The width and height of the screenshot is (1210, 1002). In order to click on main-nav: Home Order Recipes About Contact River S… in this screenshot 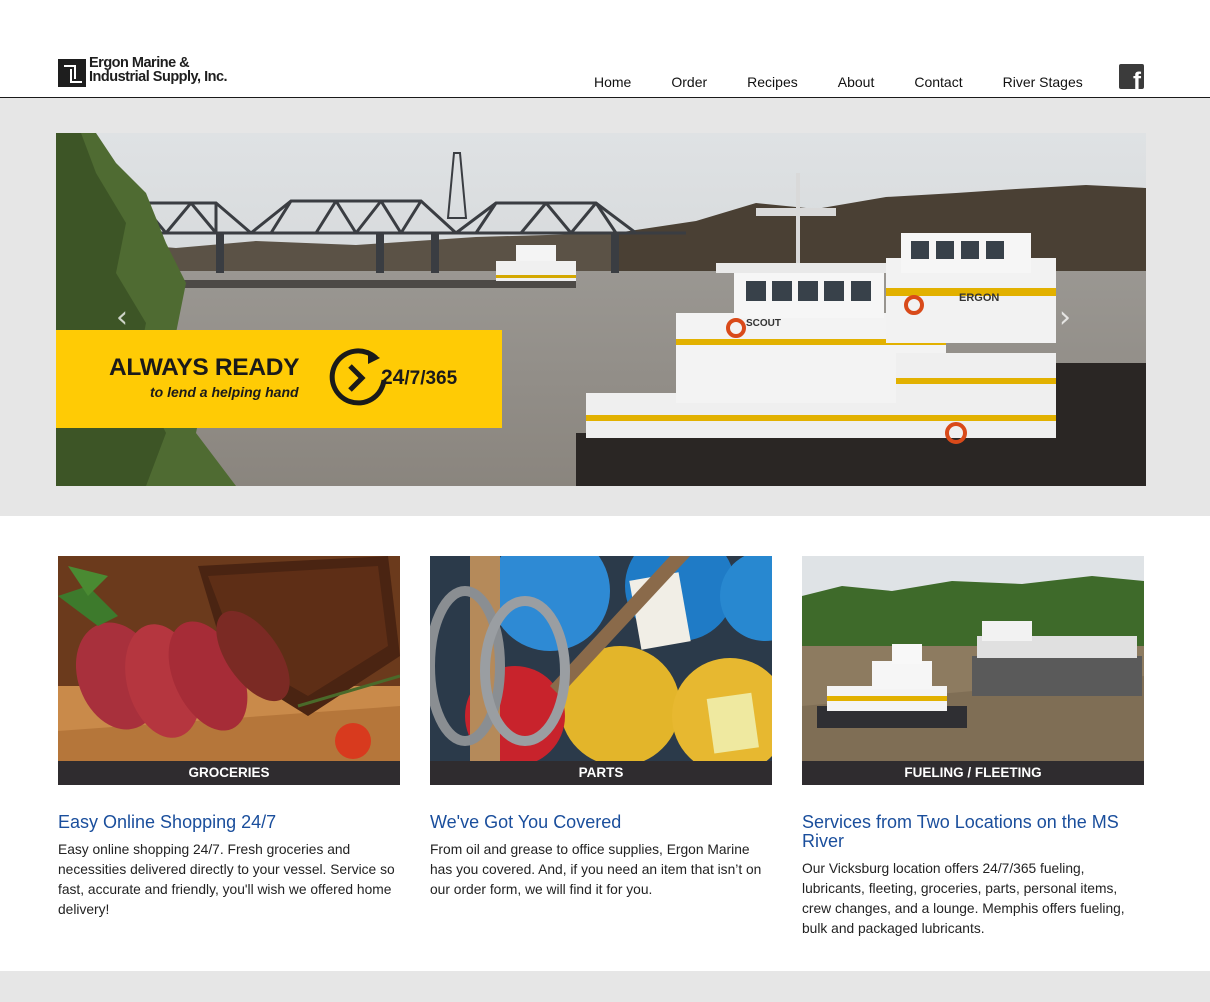, I will do `click(838, 82)`.